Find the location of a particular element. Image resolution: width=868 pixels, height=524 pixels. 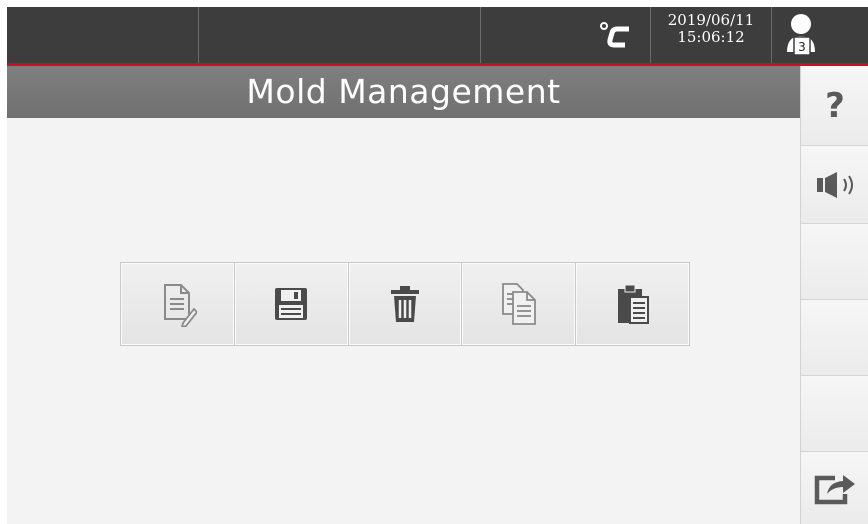

copy-button is located at coordinates (519, 304).